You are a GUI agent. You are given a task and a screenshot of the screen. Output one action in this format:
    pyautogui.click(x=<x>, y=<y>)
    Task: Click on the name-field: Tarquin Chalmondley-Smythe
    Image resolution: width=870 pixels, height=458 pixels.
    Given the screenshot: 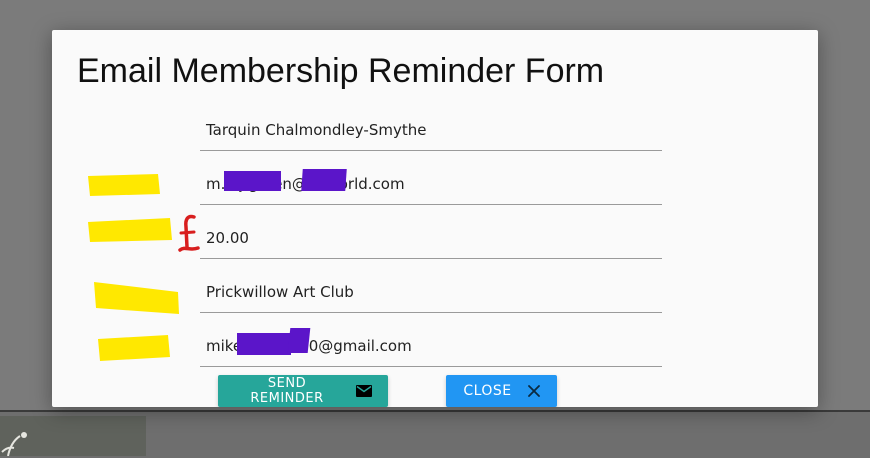 What is the action you would take?
    pyautogui.click(x=431, y=123)
    